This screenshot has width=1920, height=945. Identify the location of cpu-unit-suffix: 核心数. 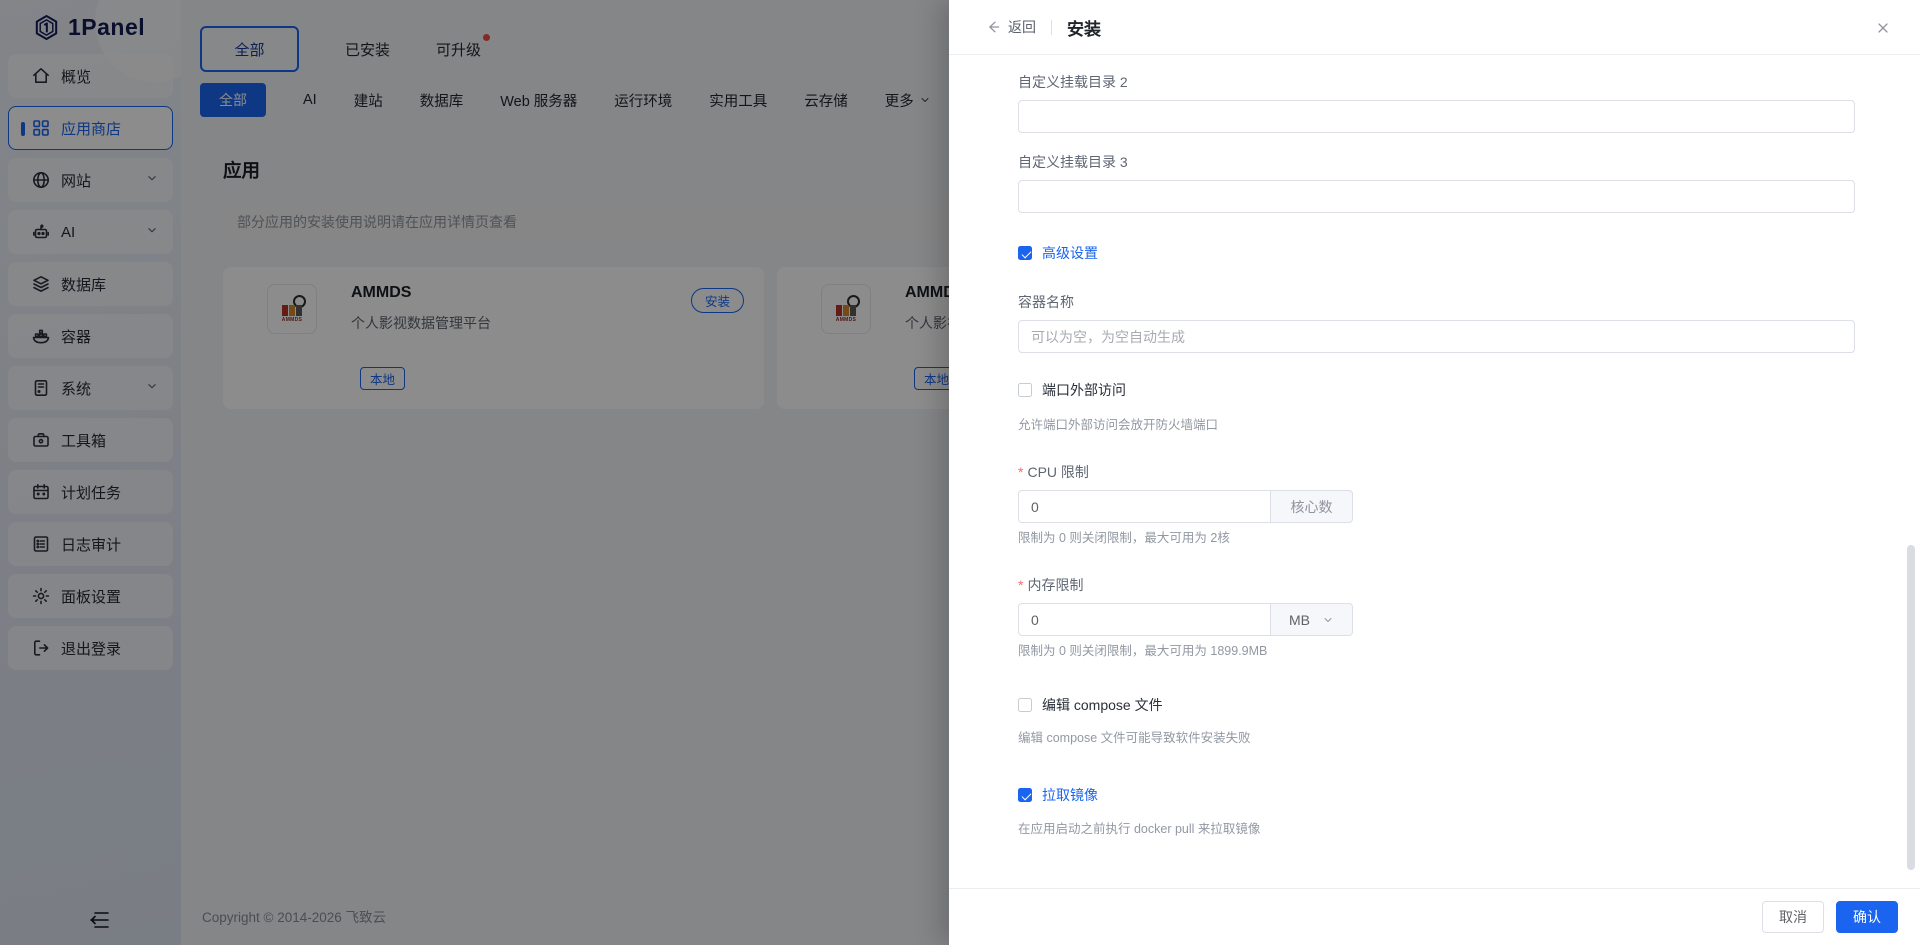
(1312, 506).